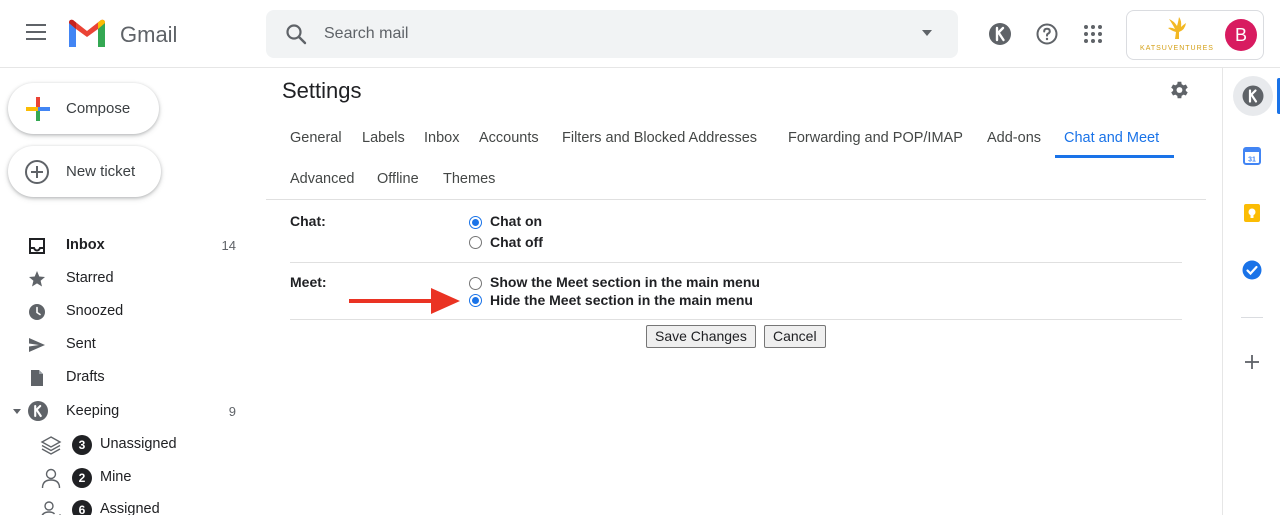 This screenshot has height=515, width=1280. I want to click on sidebar-item-unassigned: 3 Unassigned, so click(125, 444).